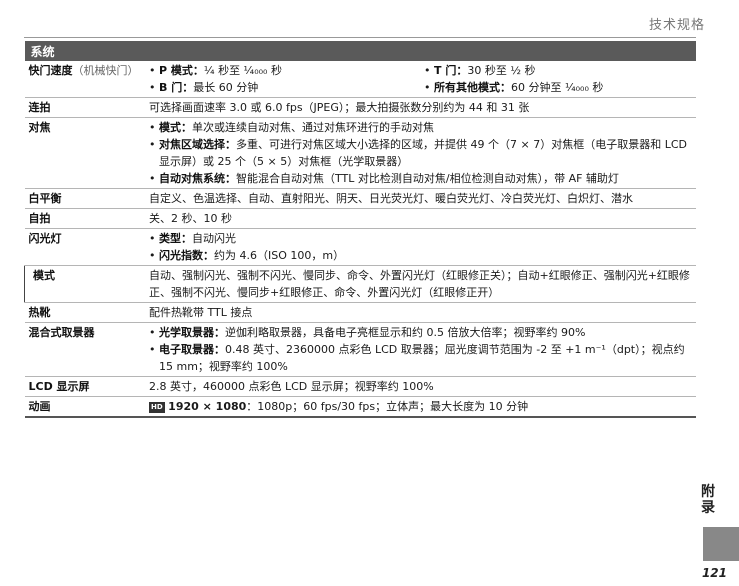 The height and width of the screenshot is (586, 739). I want to click on p-mode-value: ¼ 秒至 ¹⁄₄₀₀₀ 秒, so click(242, 70).